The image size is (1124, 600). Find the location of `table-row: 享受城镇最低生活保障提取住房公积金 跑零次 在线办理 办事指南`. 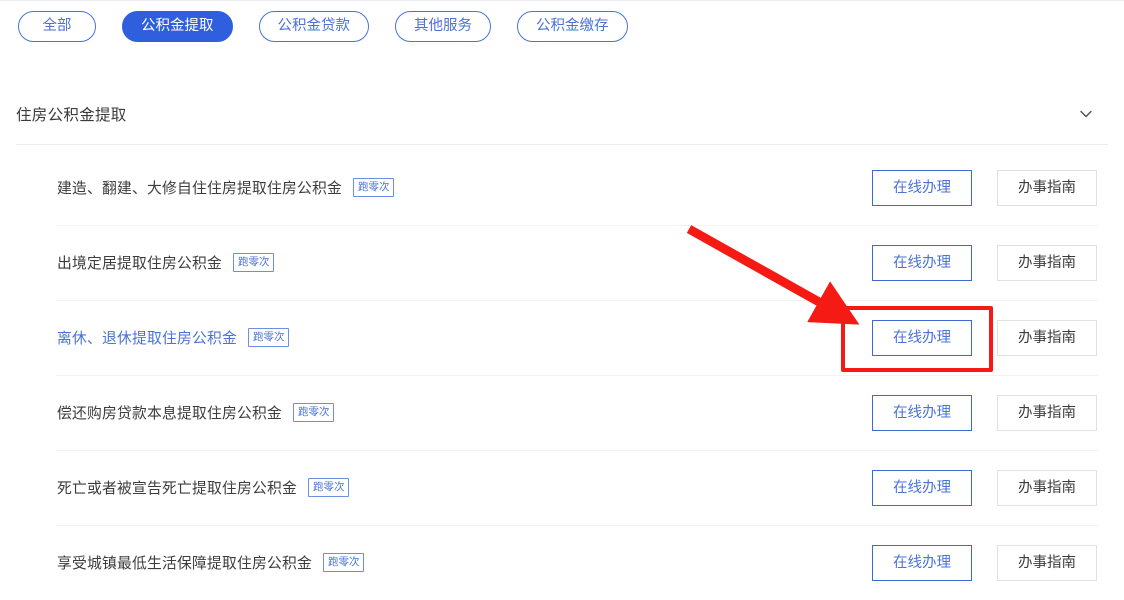

table-row: 享受城镇最低生活保障提取住房公积金 跑零次 在线办理 办事指南 is located at coordinates (562, 562).